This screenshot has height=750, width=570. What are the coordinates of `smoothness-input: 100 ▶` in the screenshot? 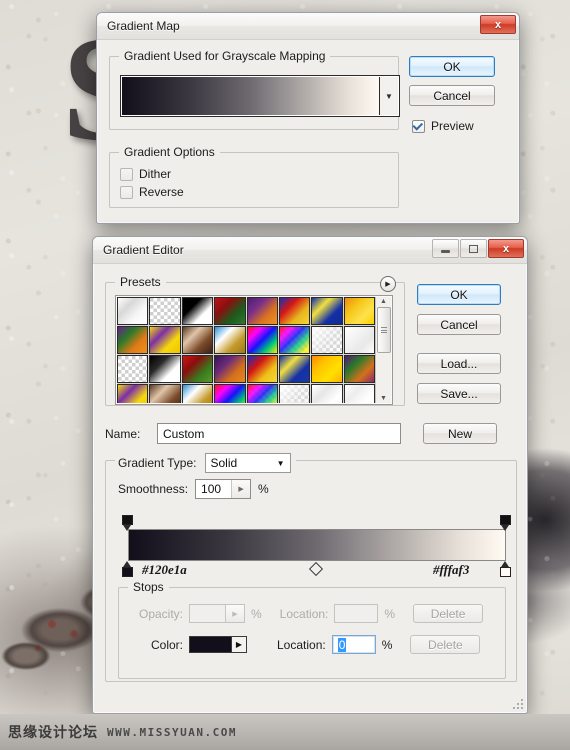 It's located at (223, 489).